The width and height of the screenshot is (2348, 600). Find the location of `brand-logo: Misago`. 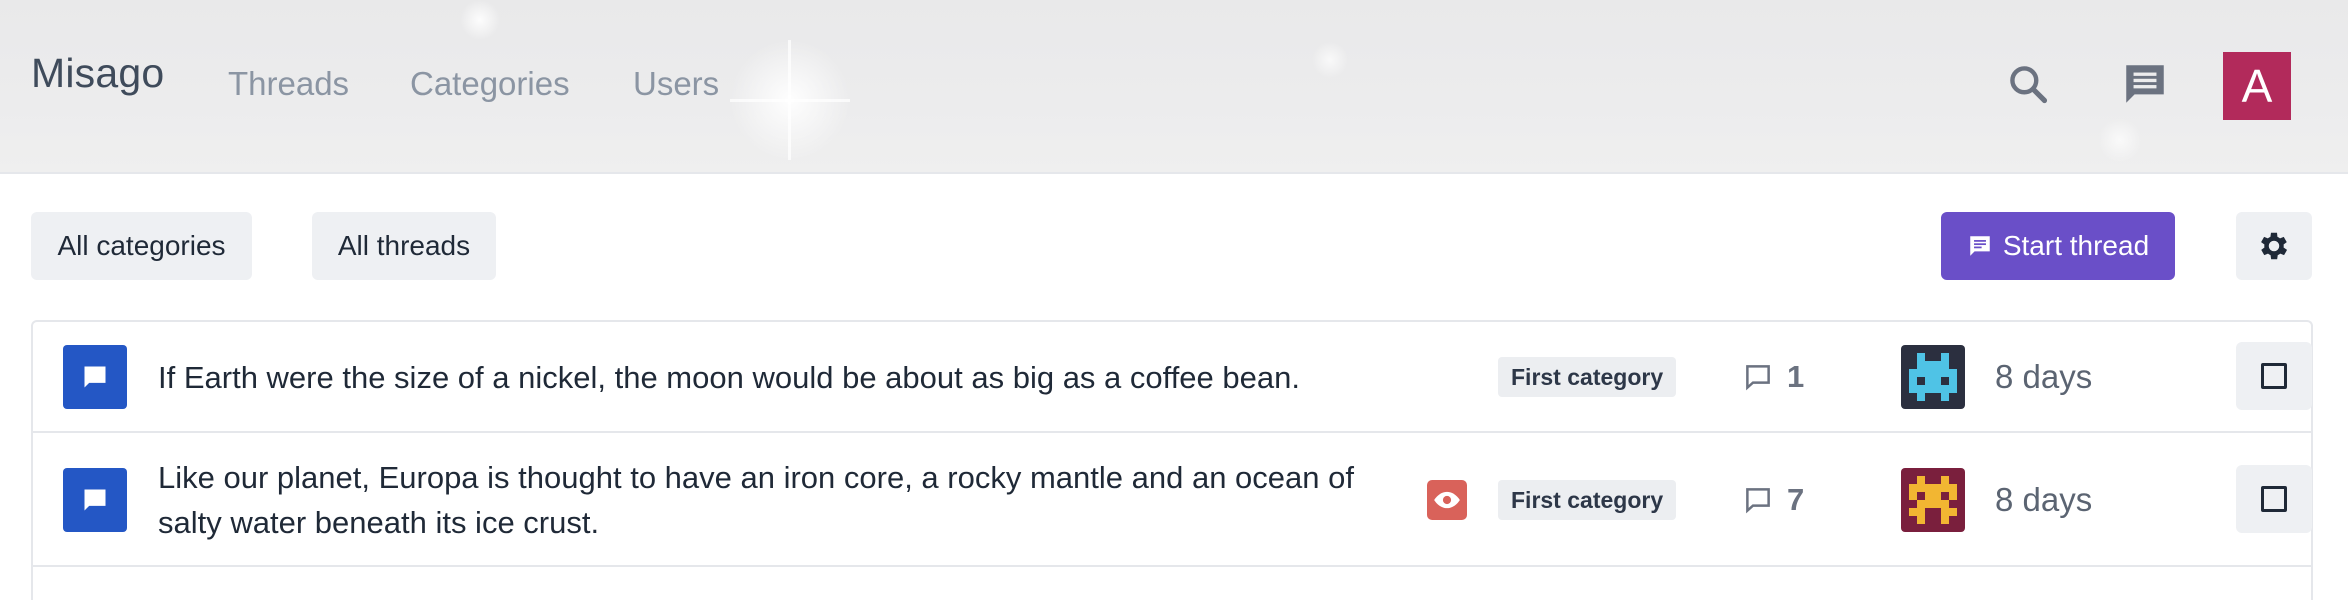

brand-logo: Misago is located at coordinates (97, 73).